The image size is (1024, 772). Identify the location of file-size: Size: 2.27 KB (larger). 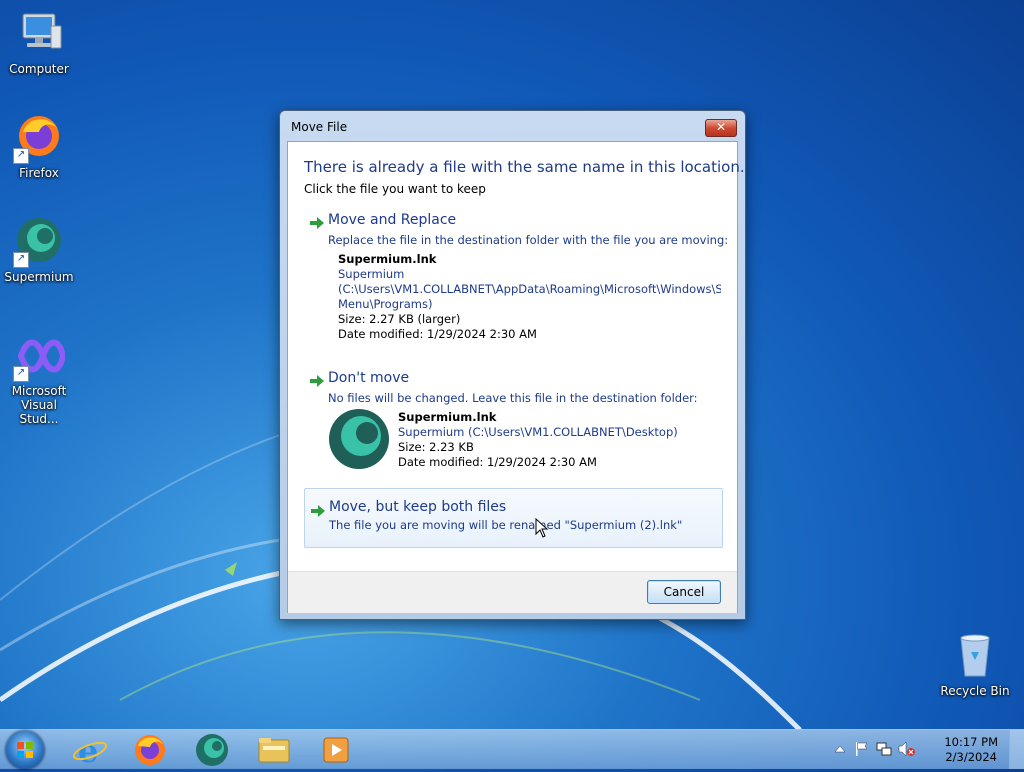
(399, 319).